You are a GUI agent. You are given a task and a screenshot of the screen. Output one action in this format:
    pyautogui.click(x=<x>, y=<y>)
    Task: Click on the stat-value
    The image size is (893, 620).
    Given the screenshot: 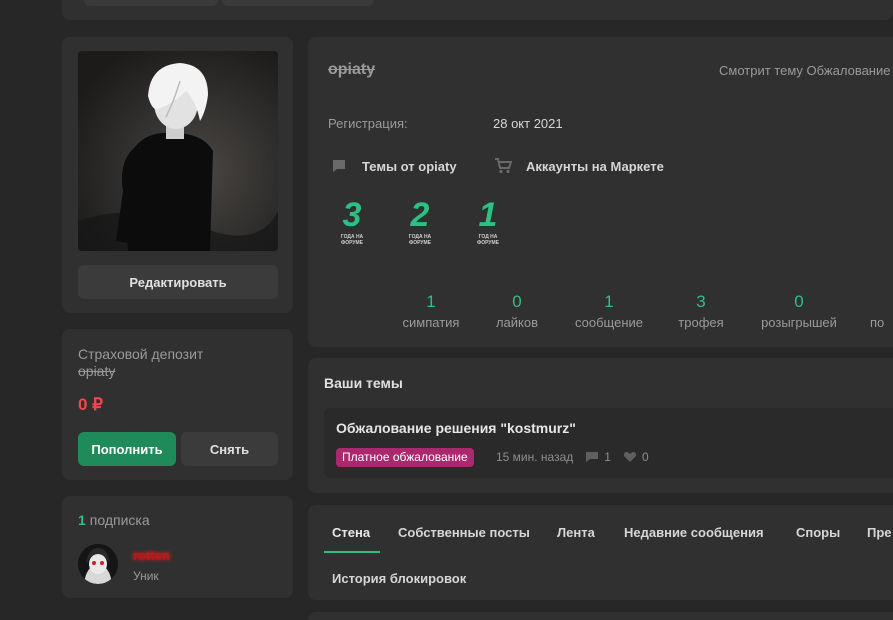 What is the action you would take?
    pyautogui.click(x=881, y=302)
    